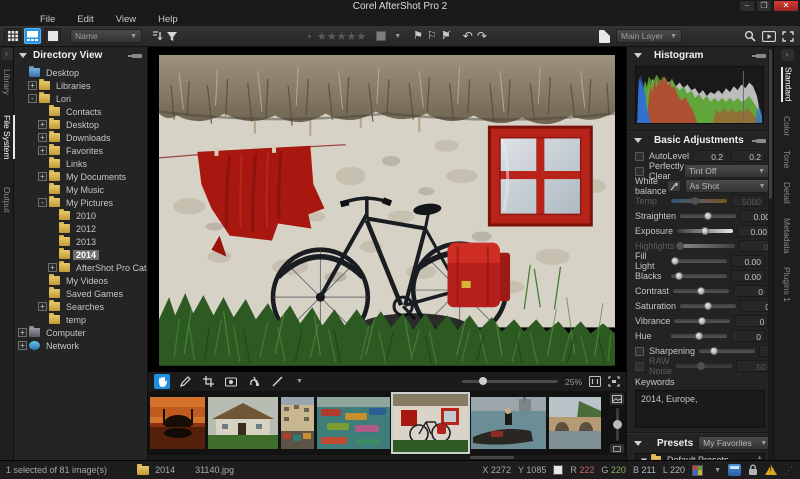 Image resolution: width=800 pixels, height=479 pixels. Describe the element at coordinates (47, 19) in the screenshot. I see `menu-file: File` at that location.